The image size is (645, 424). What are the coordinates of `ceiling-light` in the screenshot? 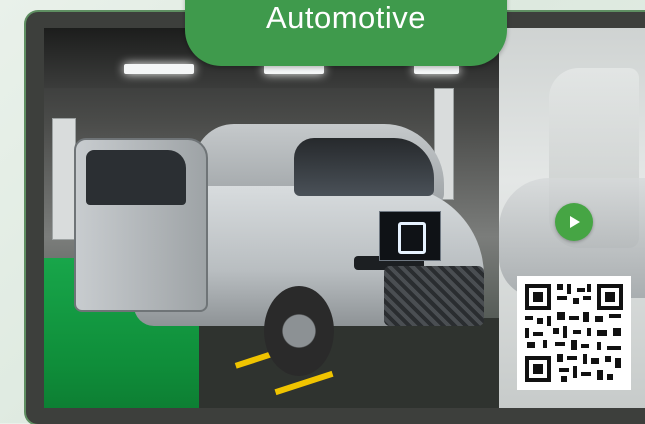 It's located at (159, 69).